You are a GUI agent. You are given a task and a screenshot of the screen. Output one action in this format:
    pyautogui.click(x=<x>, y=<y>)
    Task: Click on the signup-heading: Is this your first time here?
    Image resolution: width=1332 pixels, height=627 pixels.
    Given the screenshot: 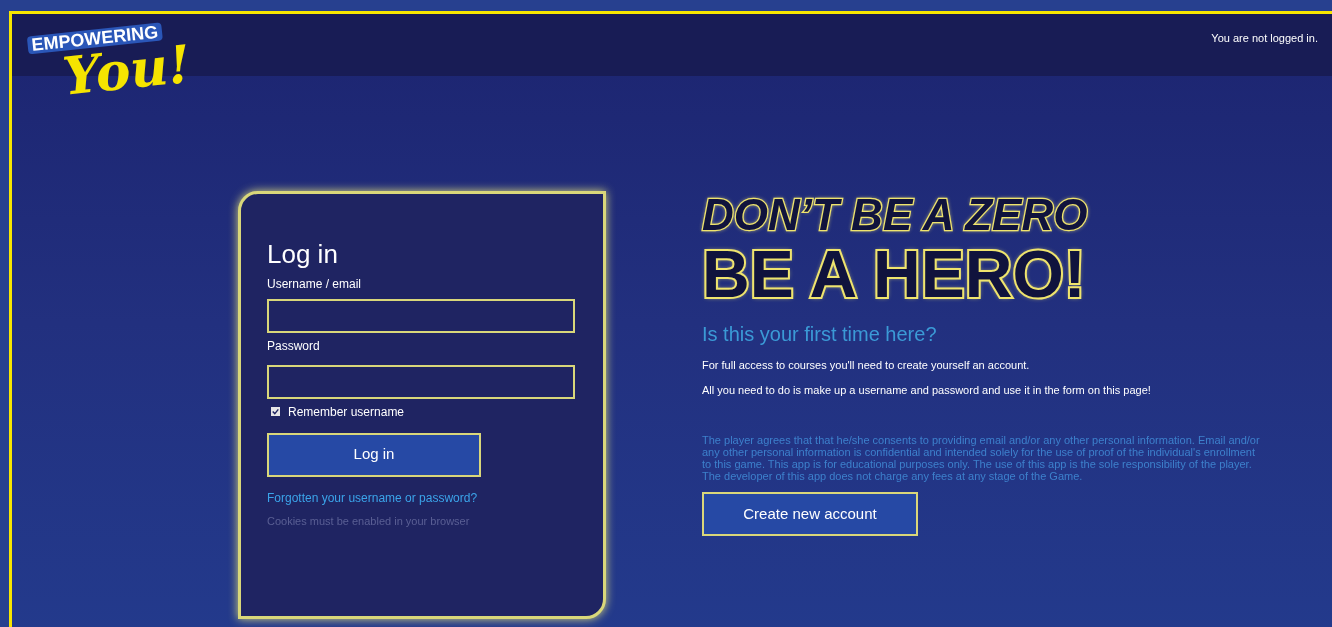 What is the action you would take?
    pyautogui.click(x=819, y=334)
    